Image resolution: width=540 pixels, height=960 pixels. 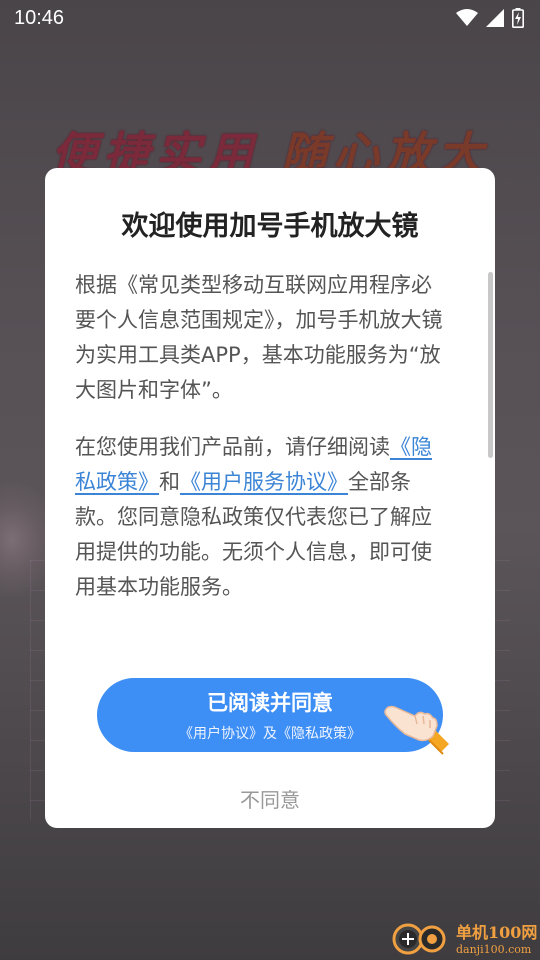 I want to click on status-icons, so click(x=490, y=18).